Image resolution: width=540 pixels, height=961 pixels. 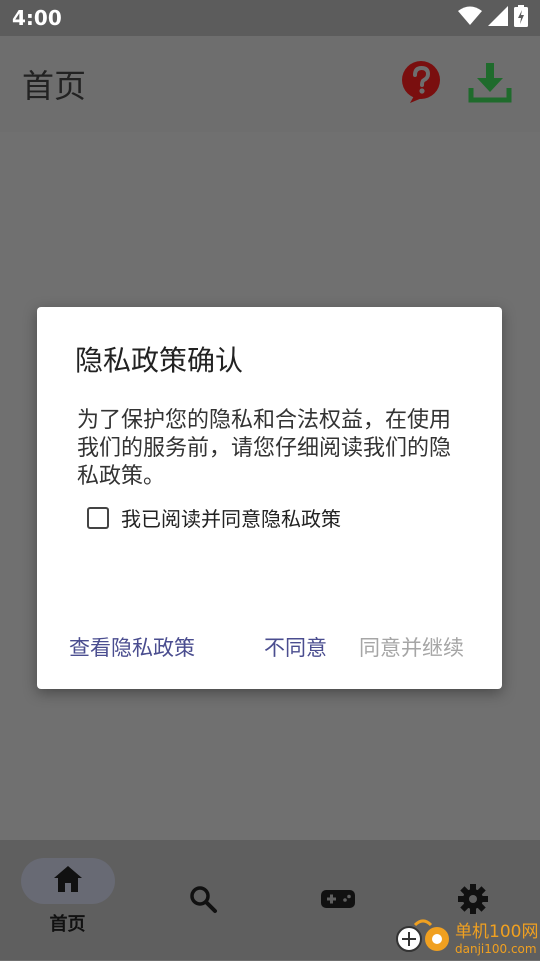 I want to click on watermark-logo-icon, so click(x=423, y=939).